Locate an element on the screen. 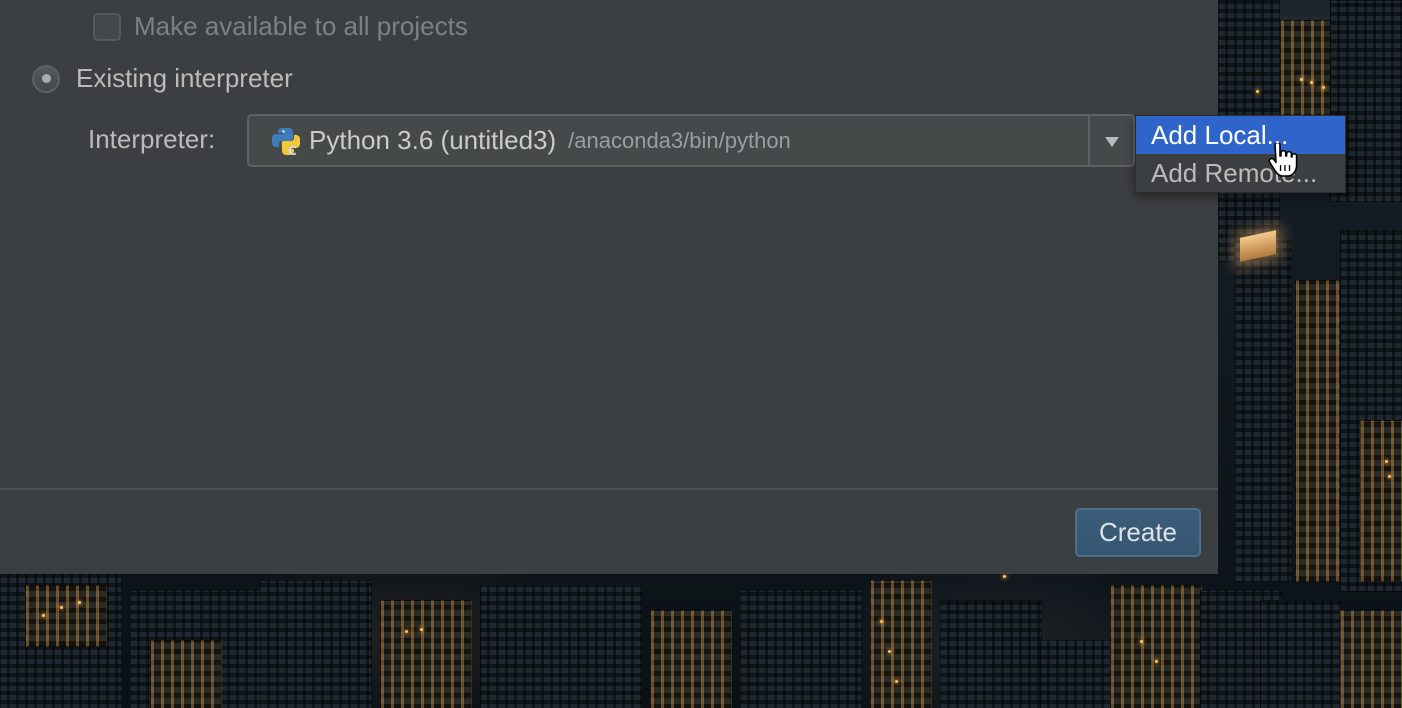 The height and width of the screenshot is (708, 1402). make-available-label: Make available to all projects is located at coordinates (301, 26).